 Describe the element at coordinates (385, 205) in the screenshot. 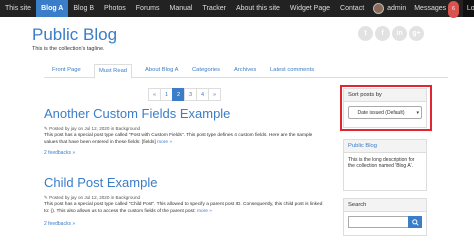

I see `search-heading: Search` at that location.